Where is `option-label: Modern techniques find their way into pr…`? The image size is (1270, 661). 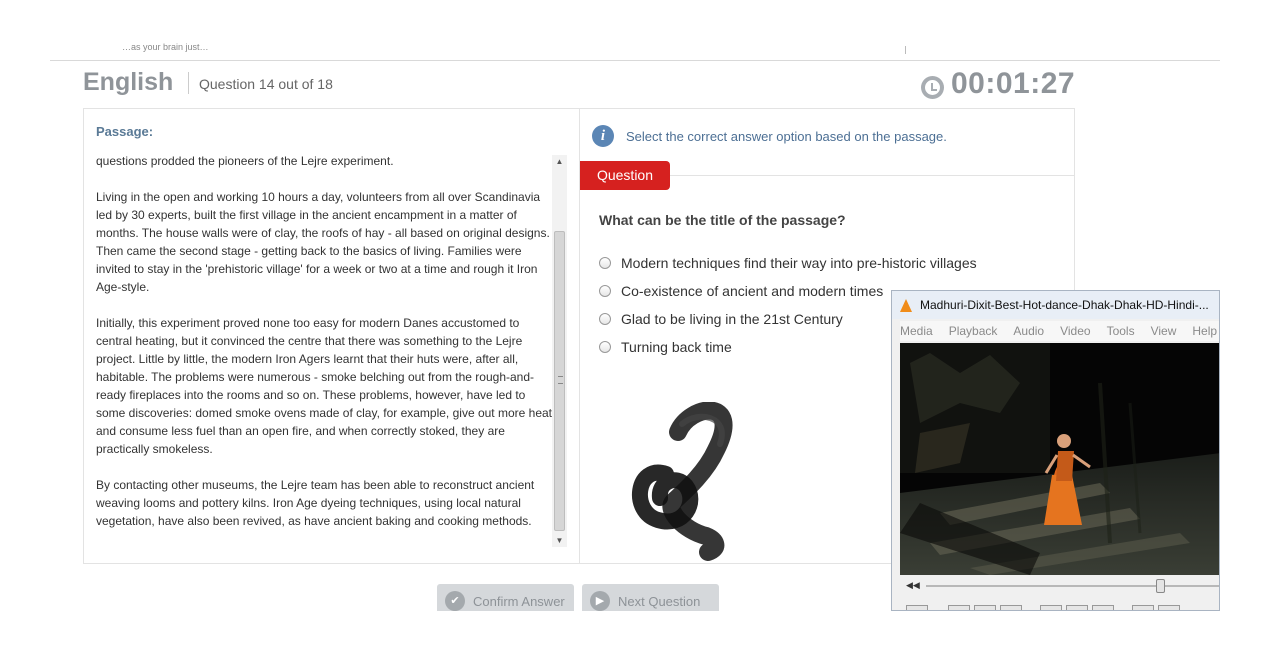
option-label: Modern techniques find their way into pr… is located at coordinates (799, 263).